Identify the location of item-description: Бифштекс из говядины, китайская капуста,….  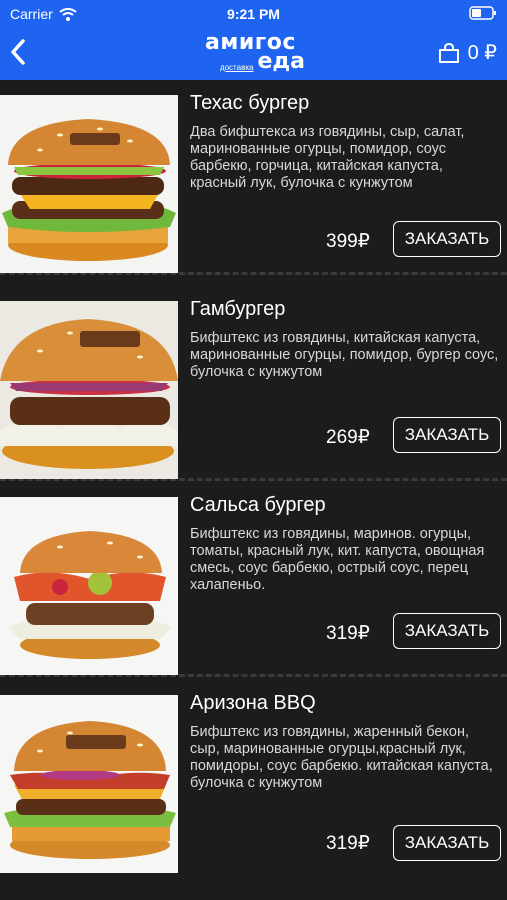
(344, 355).